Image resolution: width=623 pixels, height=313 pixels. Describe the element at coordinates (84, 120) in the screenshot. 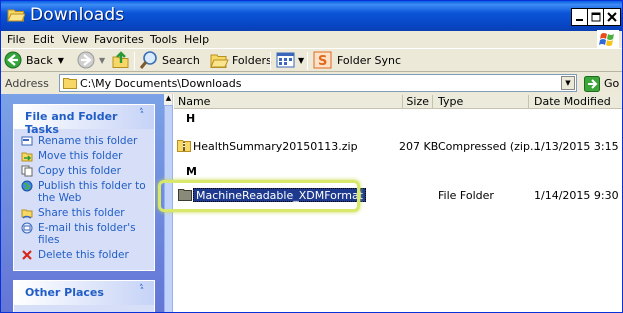

I see `file-folder-tasks-header: File and Folder Tasks ˄ ˄` at that location.